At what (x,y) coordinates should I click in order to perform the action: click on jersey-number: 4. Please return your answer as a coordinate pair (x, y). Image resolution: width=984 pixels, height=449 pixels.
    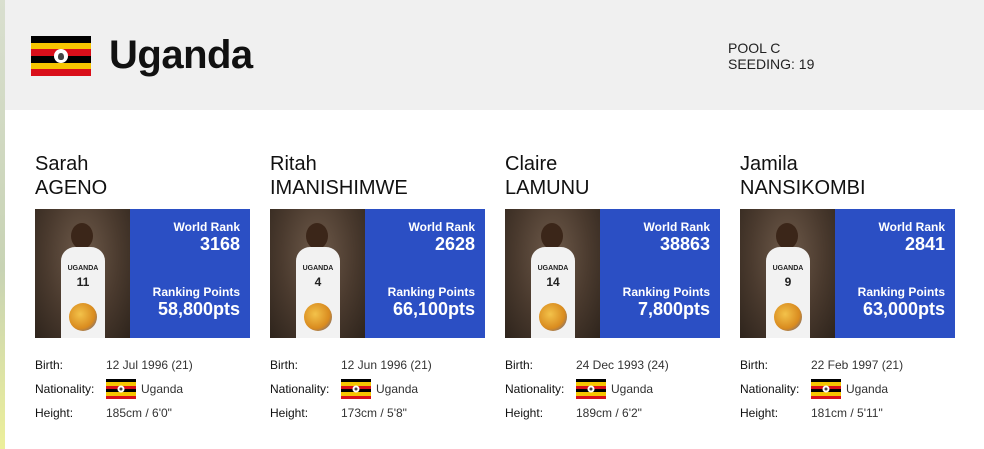
    Looking at the image, I should click on (318, 282).